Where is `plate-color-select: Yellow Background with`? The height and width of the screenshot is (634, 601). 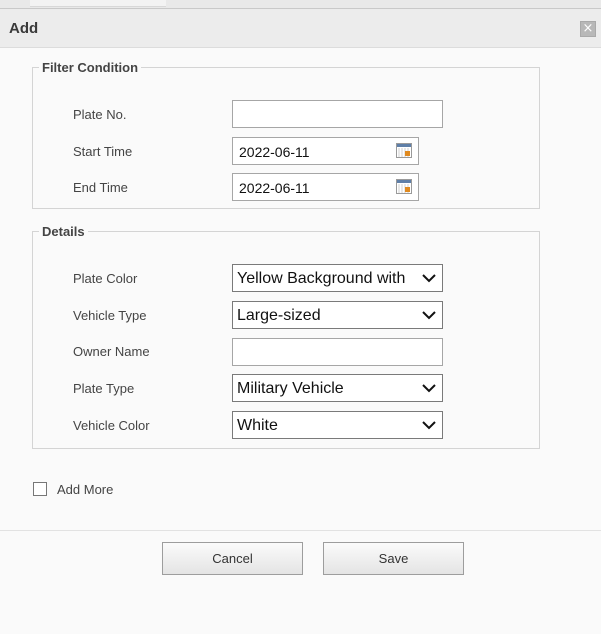
plate-color-select: Yellow Background with is located at coordinates (337, 278).